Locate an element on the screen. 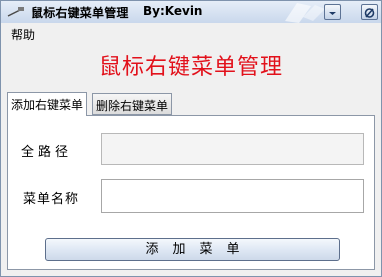 The width and height of the screenshot is (382, 277). window-title: 鼠标右键菜单管理 is located at coordinates (80, 13).